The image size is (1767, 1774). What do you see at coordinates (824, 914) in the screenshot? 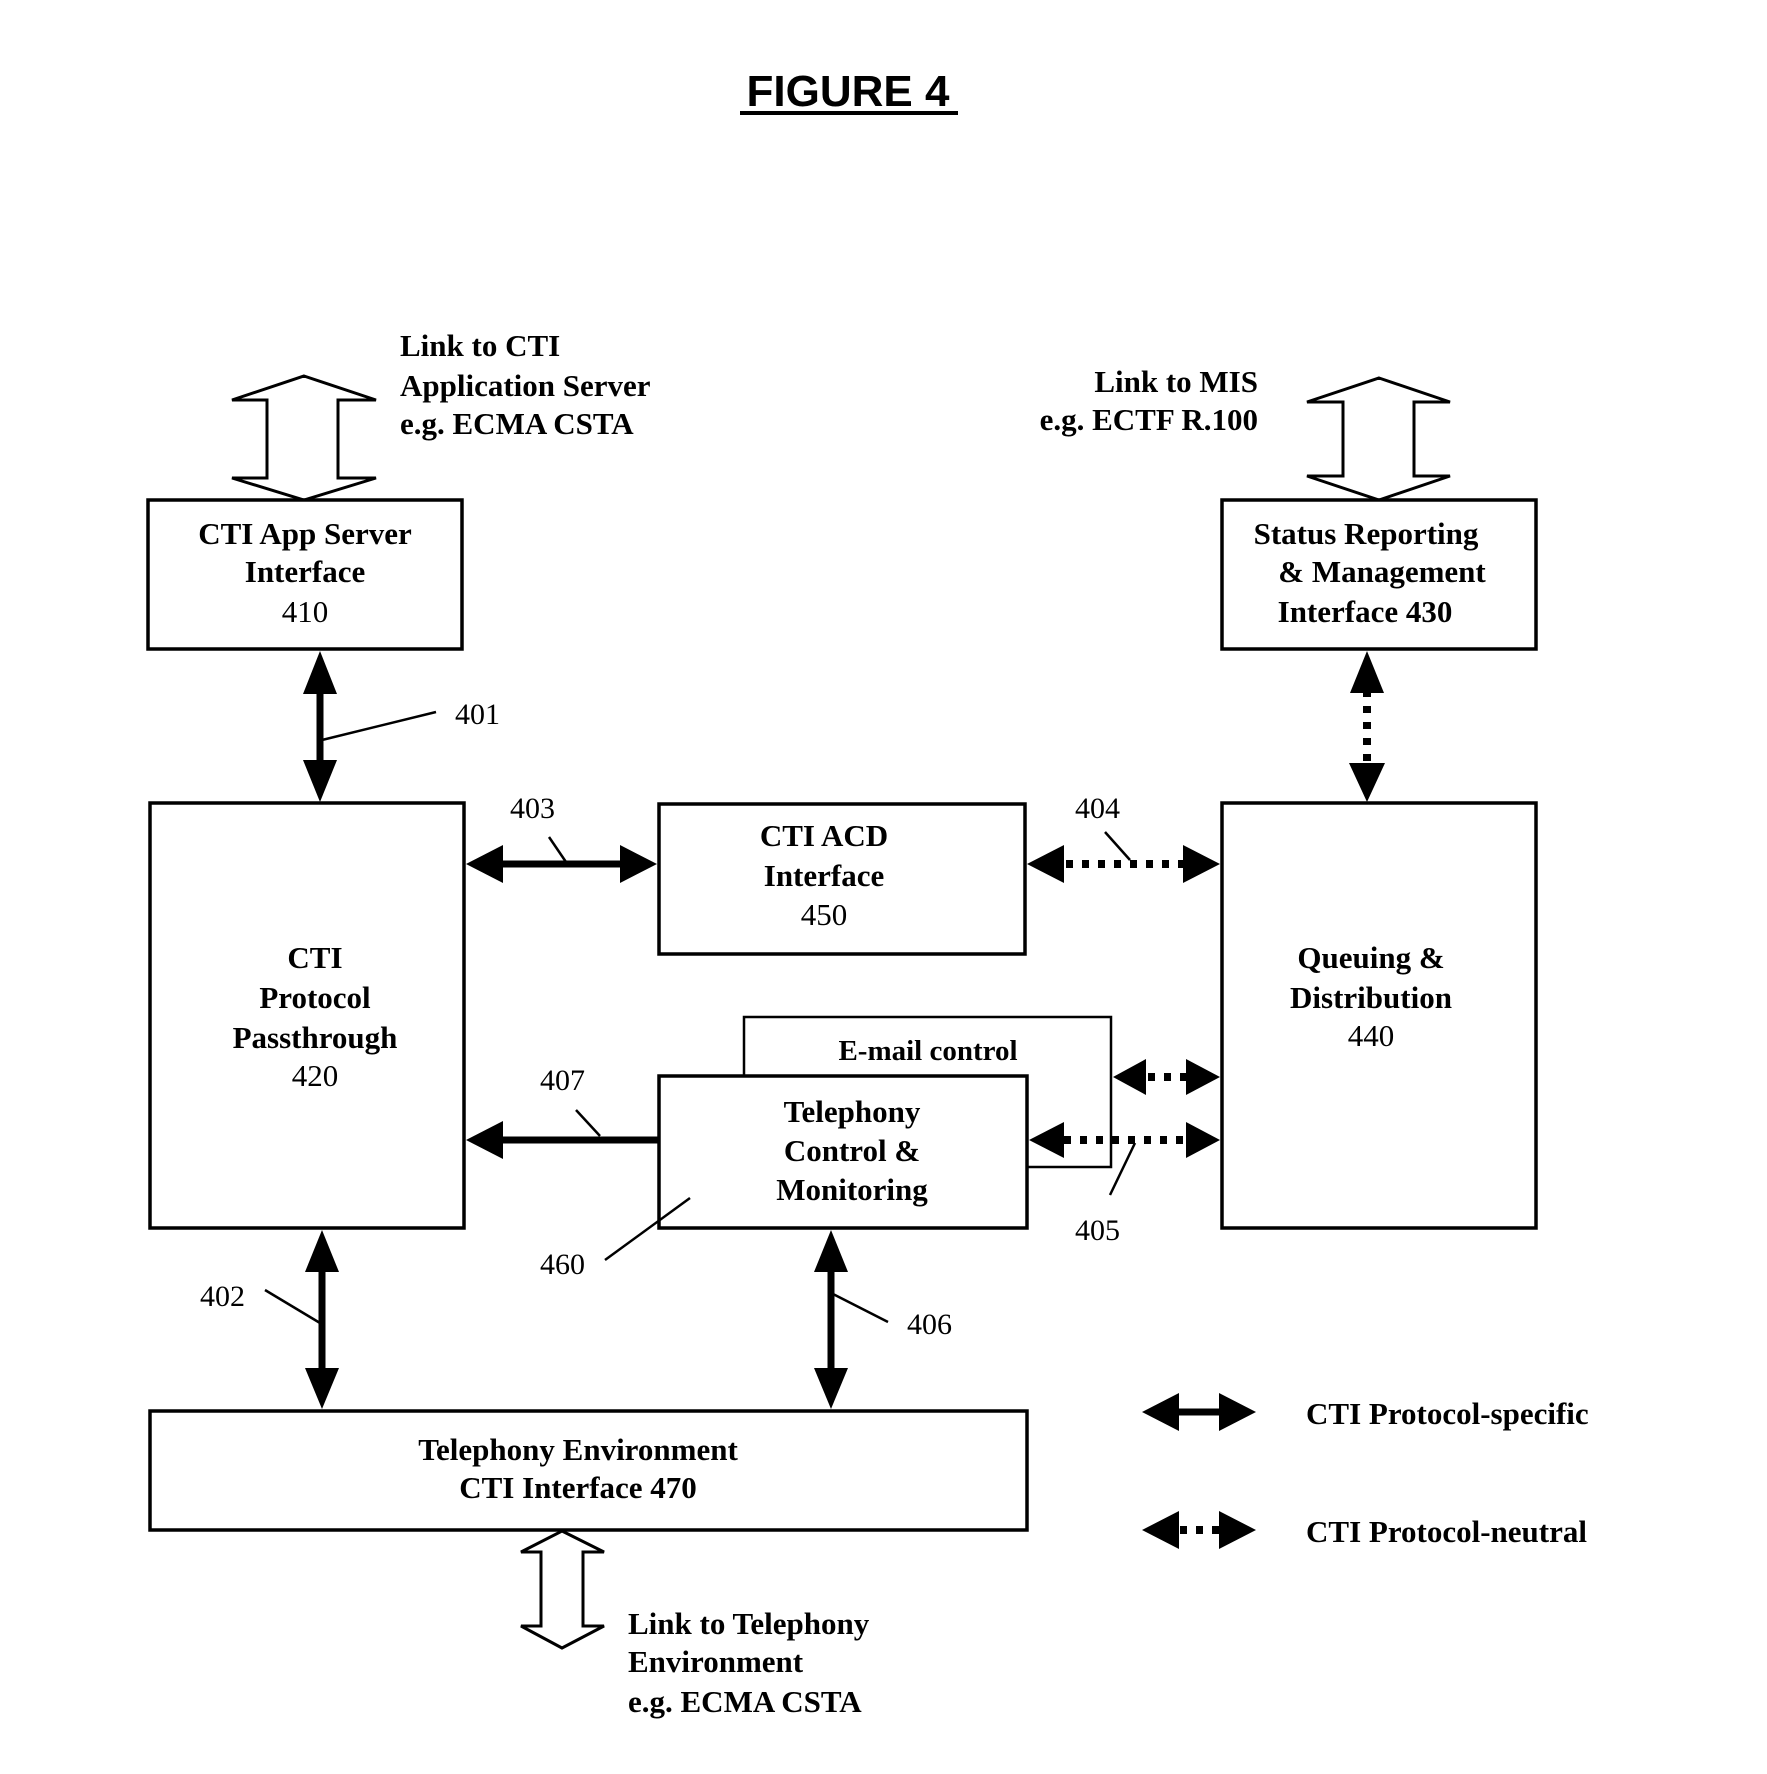
I see `block-450-line-3: 450` at bounding box center [824, 914].